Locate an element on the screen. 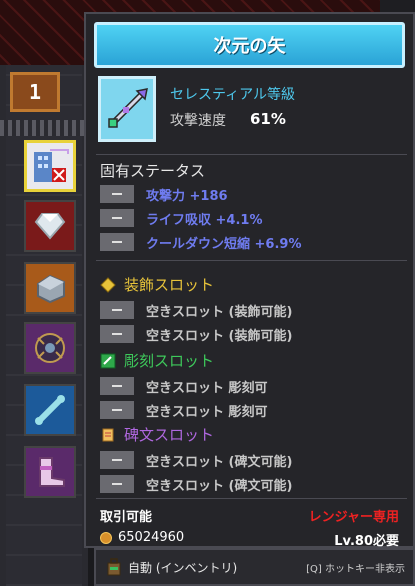 Image resolution: width=415 pixels, height=586 pixels. attack-speed-label: 攻撃速度 is located at coordinates (198, 121).